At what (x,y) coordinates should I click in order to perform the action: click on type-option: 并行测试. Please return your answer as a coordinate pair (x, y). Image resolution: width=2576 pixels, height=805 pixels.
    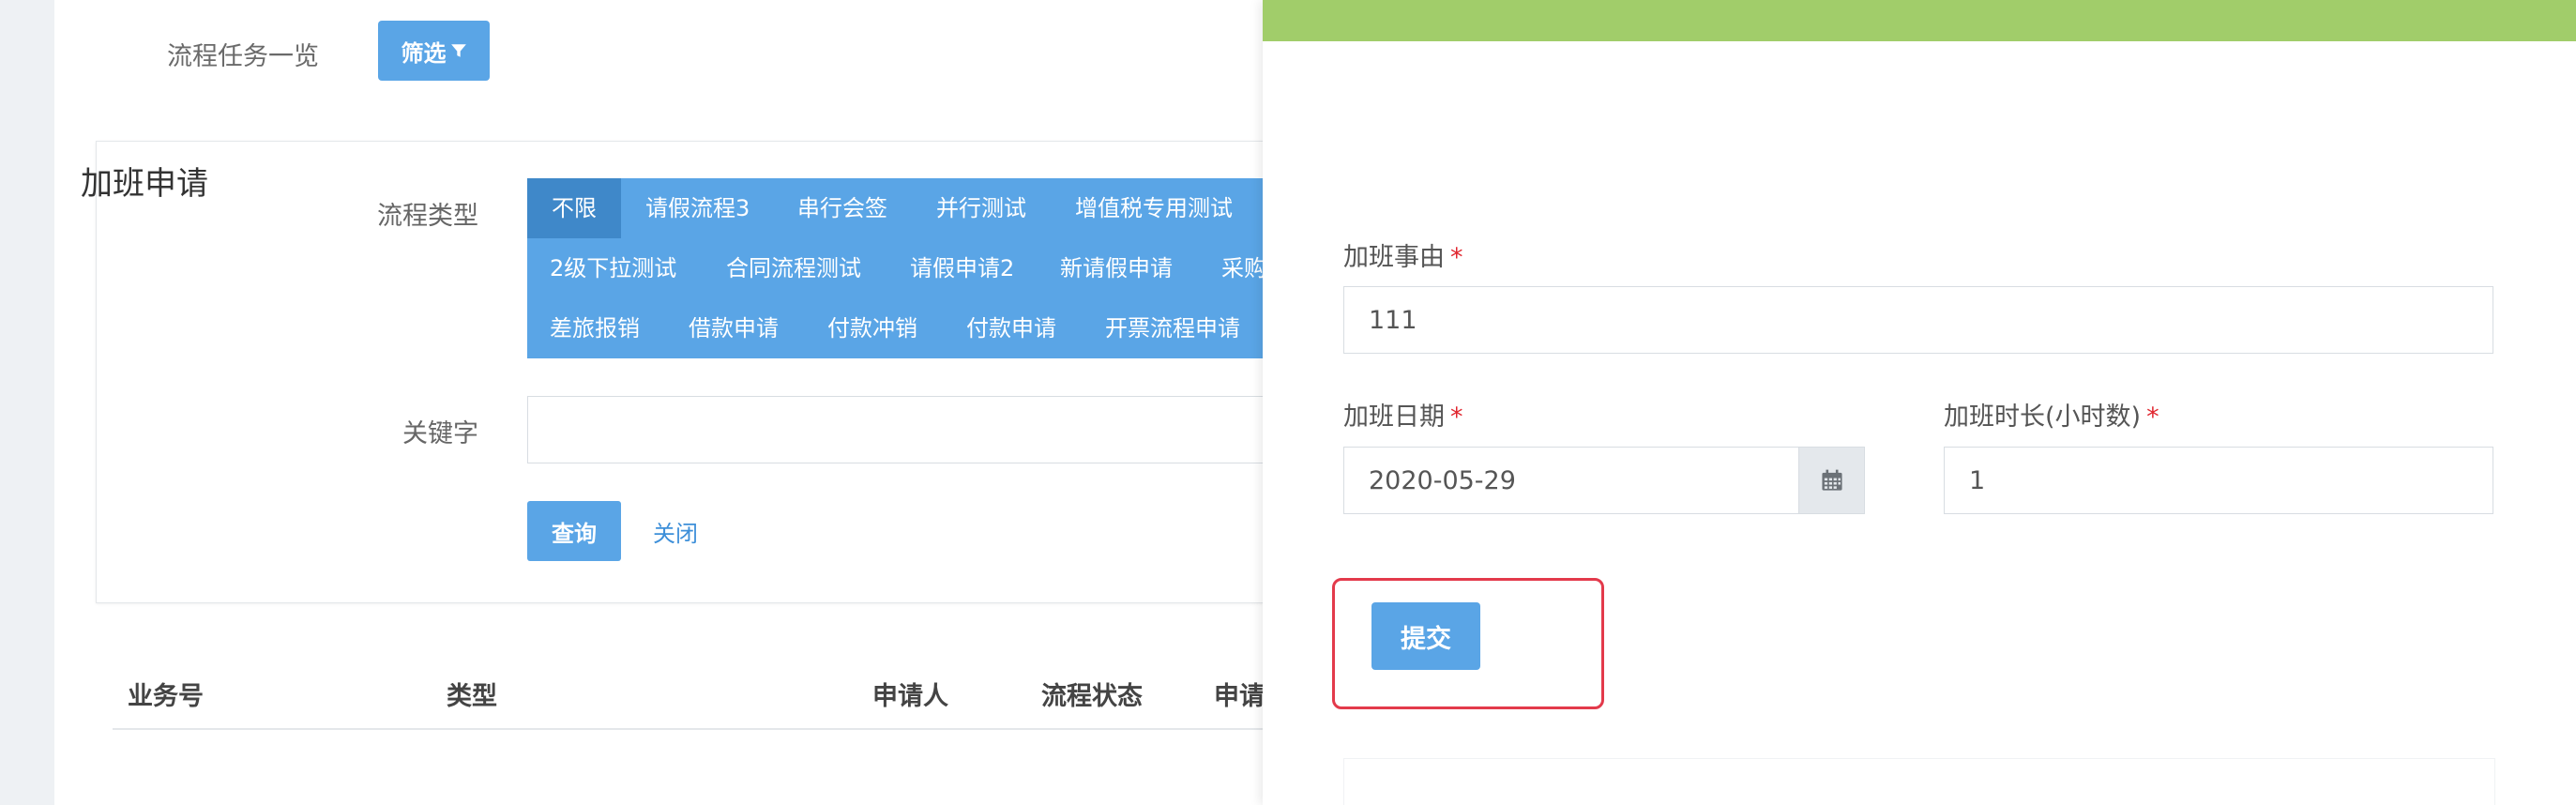
    Looking at the image, I should click on (981, 208).